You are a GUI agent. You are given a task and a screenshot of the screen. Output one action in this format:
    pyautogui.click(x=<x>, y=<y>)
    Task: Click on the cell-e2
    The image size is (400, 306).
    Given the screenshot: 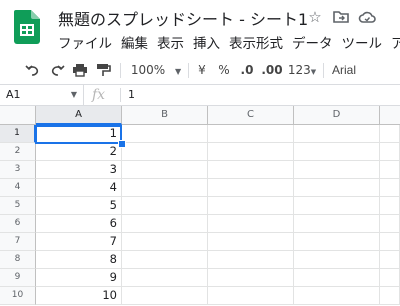 What is the action you would take?
    pyautogui.click(x=390, y=152)
    